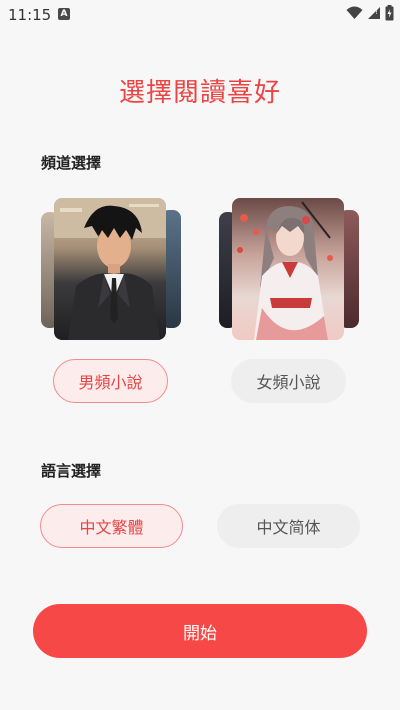 The image size is (400, 710). I want to click on female-novel-label: 女頻小說, so click(288, 382).